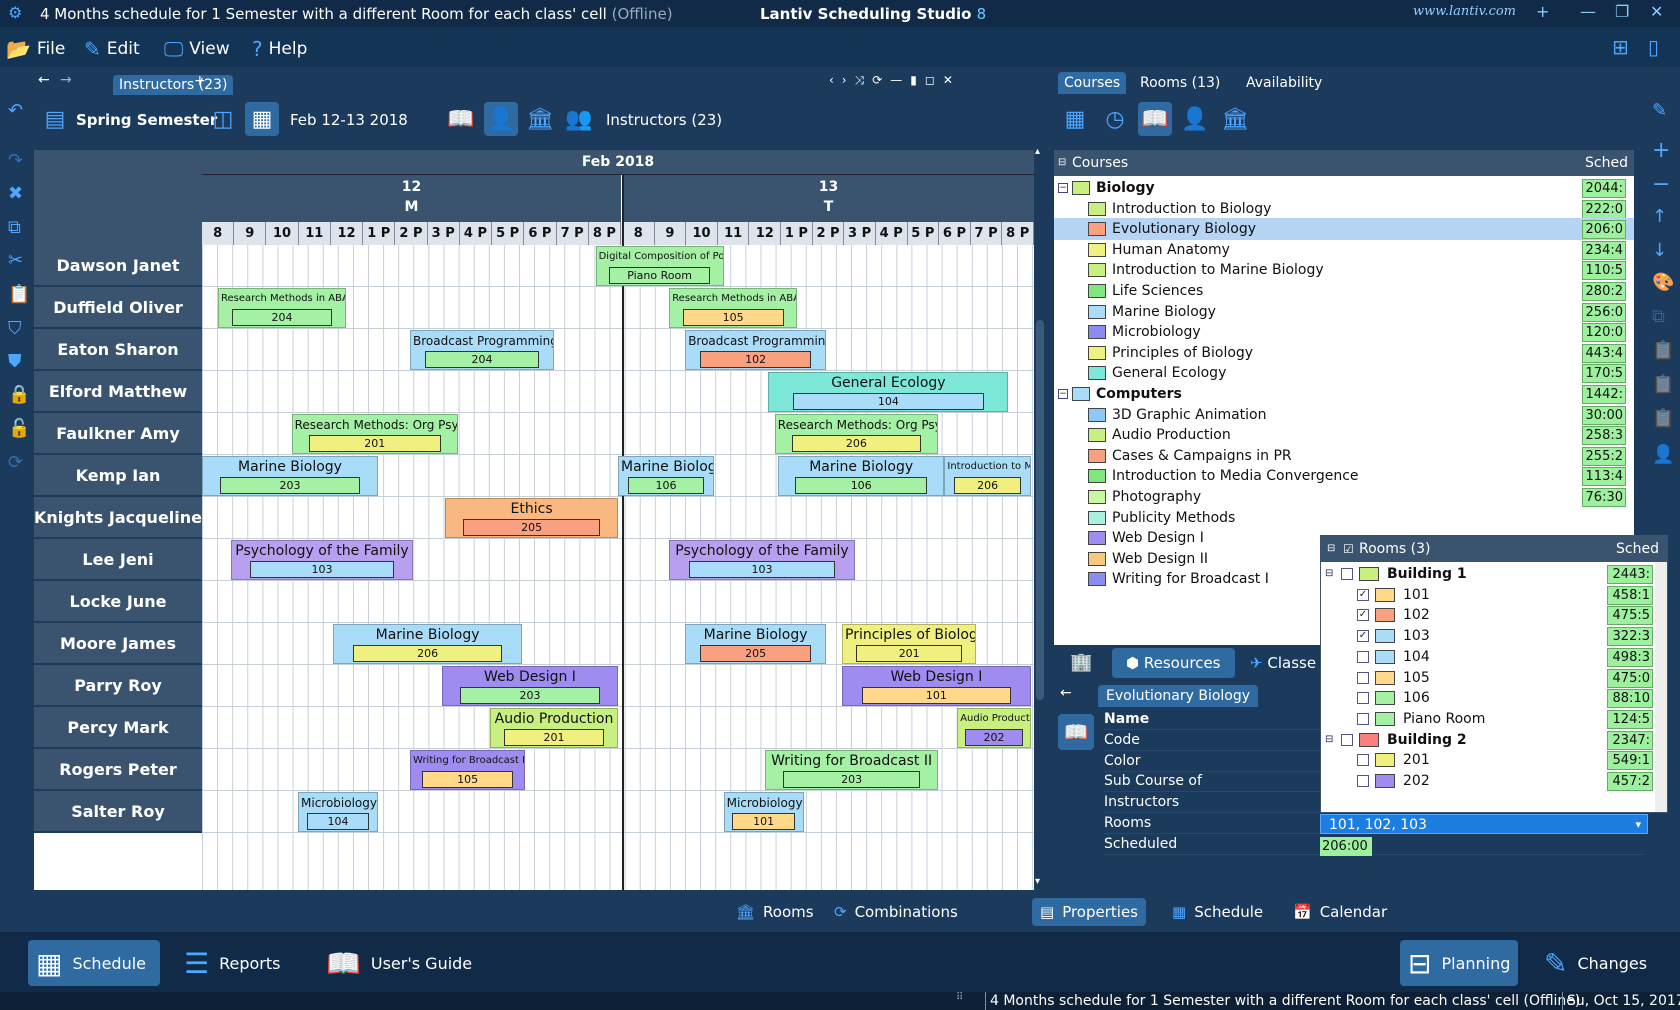  I want to click on menu-file: 📂 File, so click(35, 49).